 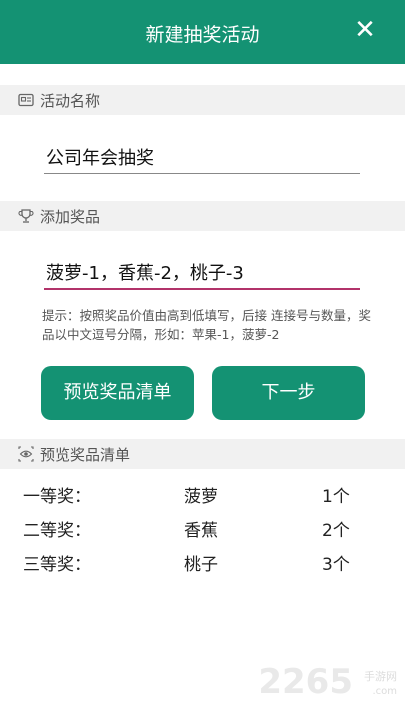 What do you see at coordinates (70, 217) in the screenshot?
I see `section-label: 添加奖品` at bounding box center [70, 217].